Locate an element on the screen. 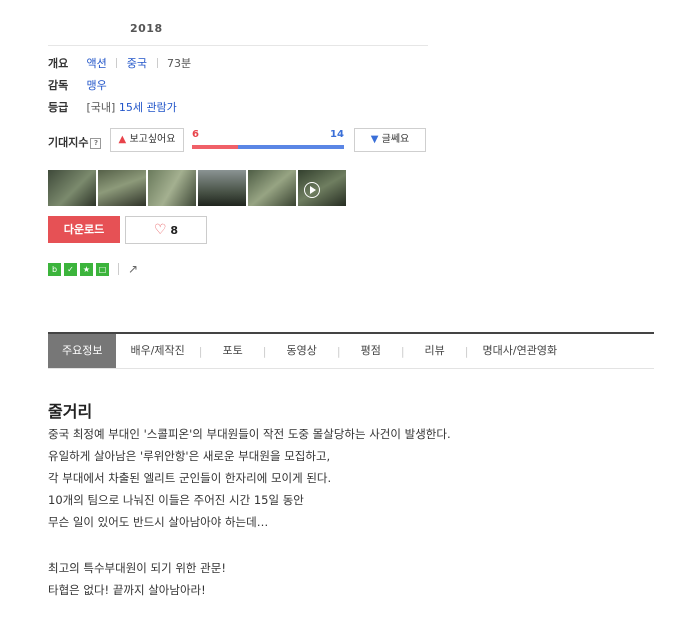 The height and width of the screenshot is (620, 700). thumbs-up-icon: ▲ is located at coordinates (122, 139).